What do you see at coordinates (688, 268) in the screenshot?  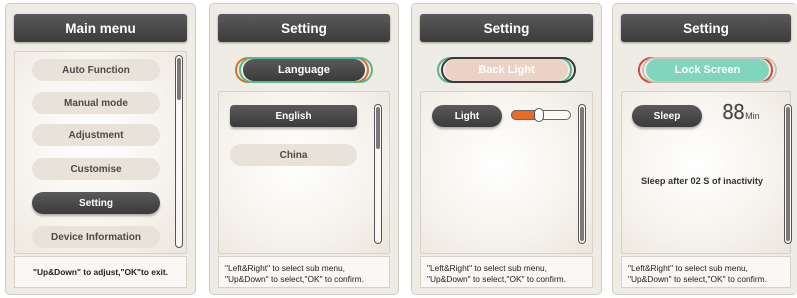 I see `lockscreen-hint-line1: "Left&Right" to select sub menu,` at bounding box center [688, 268].